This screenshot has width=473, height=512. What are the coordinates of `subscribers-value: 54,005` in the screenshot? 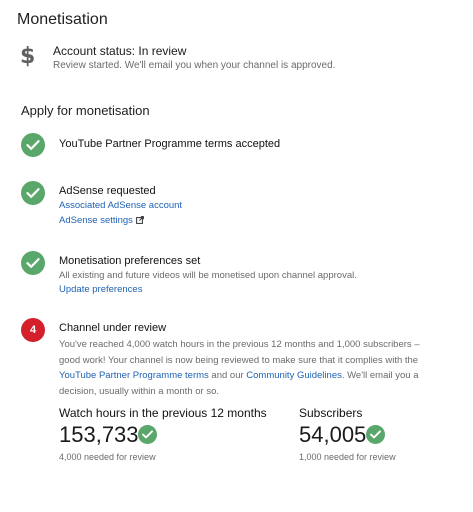 It's located at (333, 434).